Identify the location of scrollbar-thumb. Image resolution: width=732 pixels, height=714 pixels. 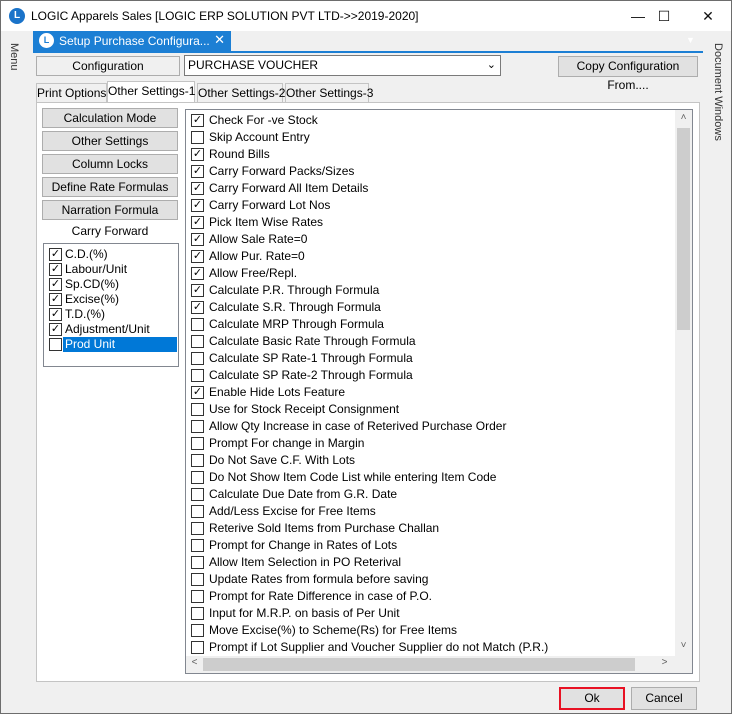
(683, 229).